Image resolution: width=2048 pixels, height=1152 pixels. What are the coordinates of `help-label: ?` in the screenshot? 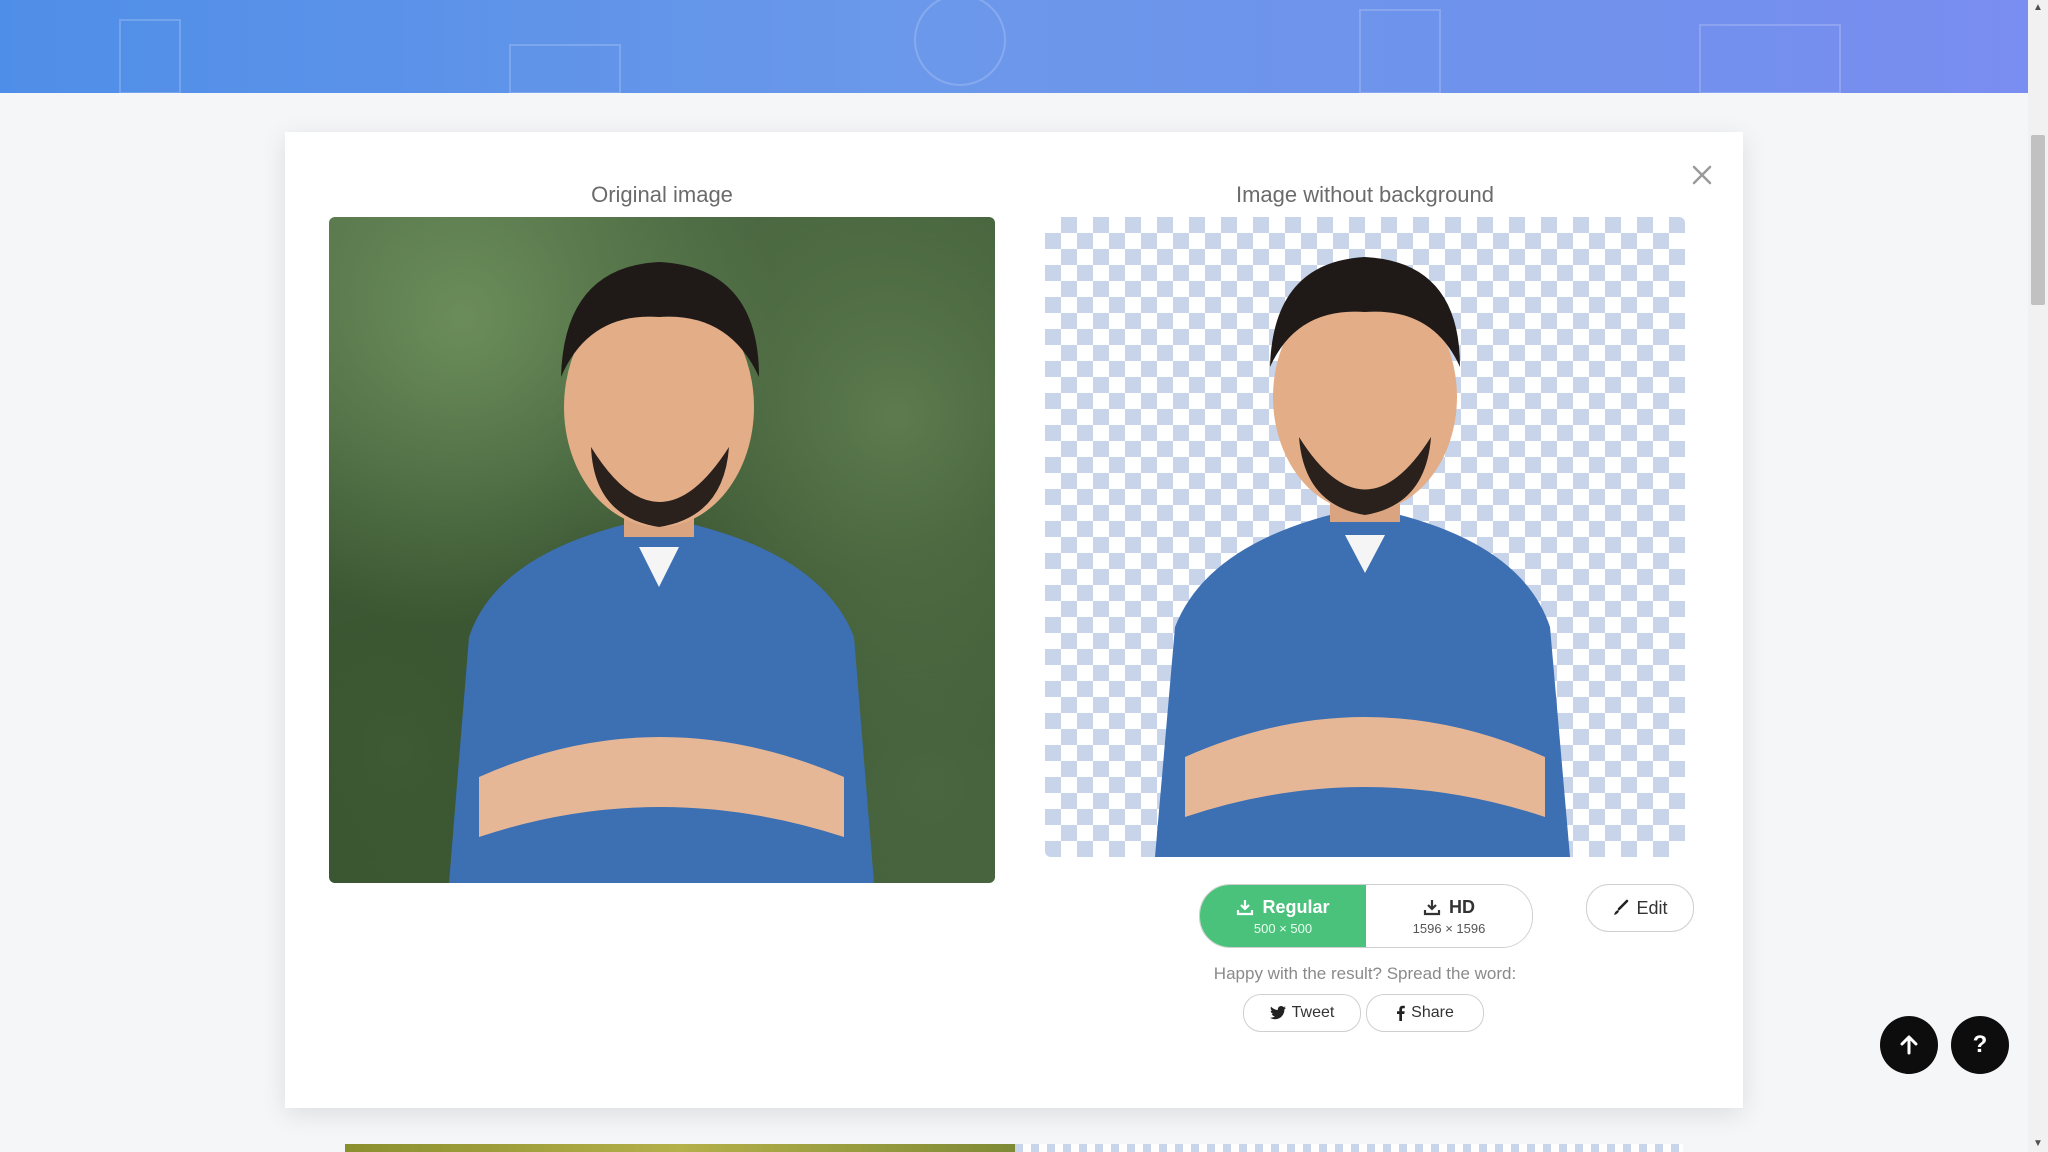 It's located at (1980, 1044).